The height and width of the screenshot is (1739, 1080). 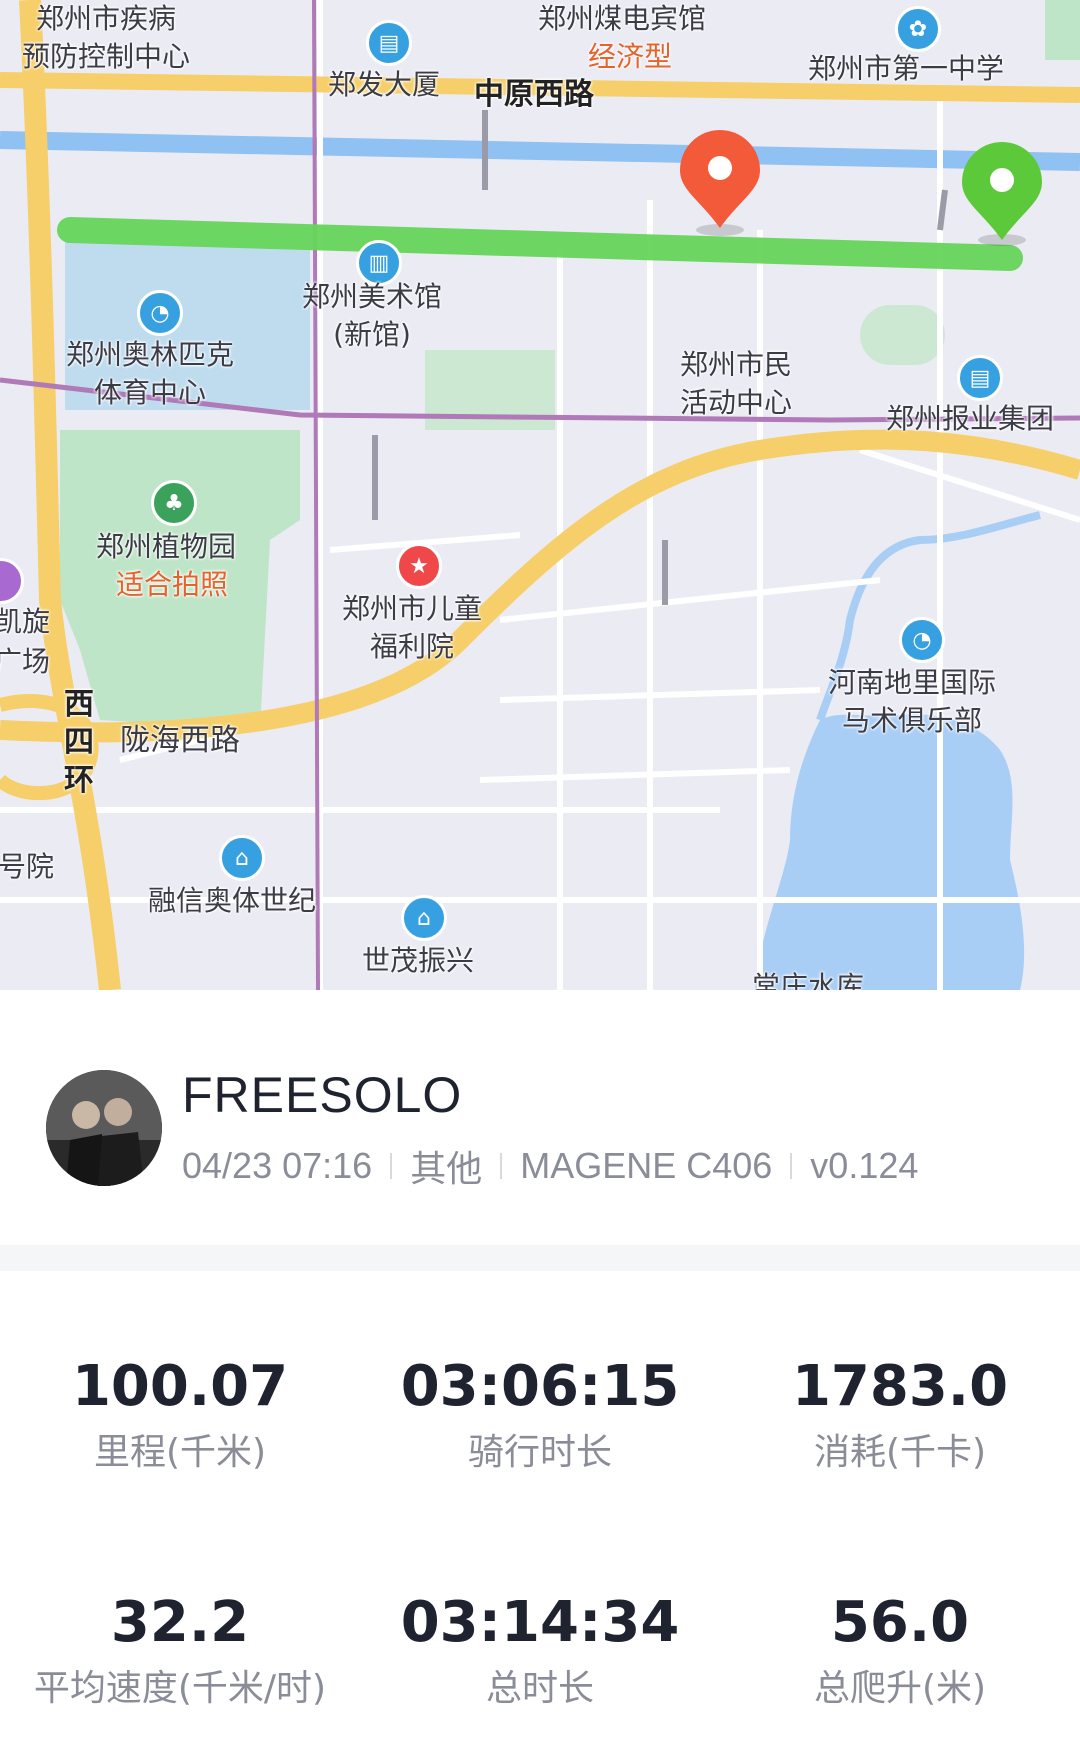 I want to click on map-label-newspaper: 郑州报业集团, so click(x=970, y=418).